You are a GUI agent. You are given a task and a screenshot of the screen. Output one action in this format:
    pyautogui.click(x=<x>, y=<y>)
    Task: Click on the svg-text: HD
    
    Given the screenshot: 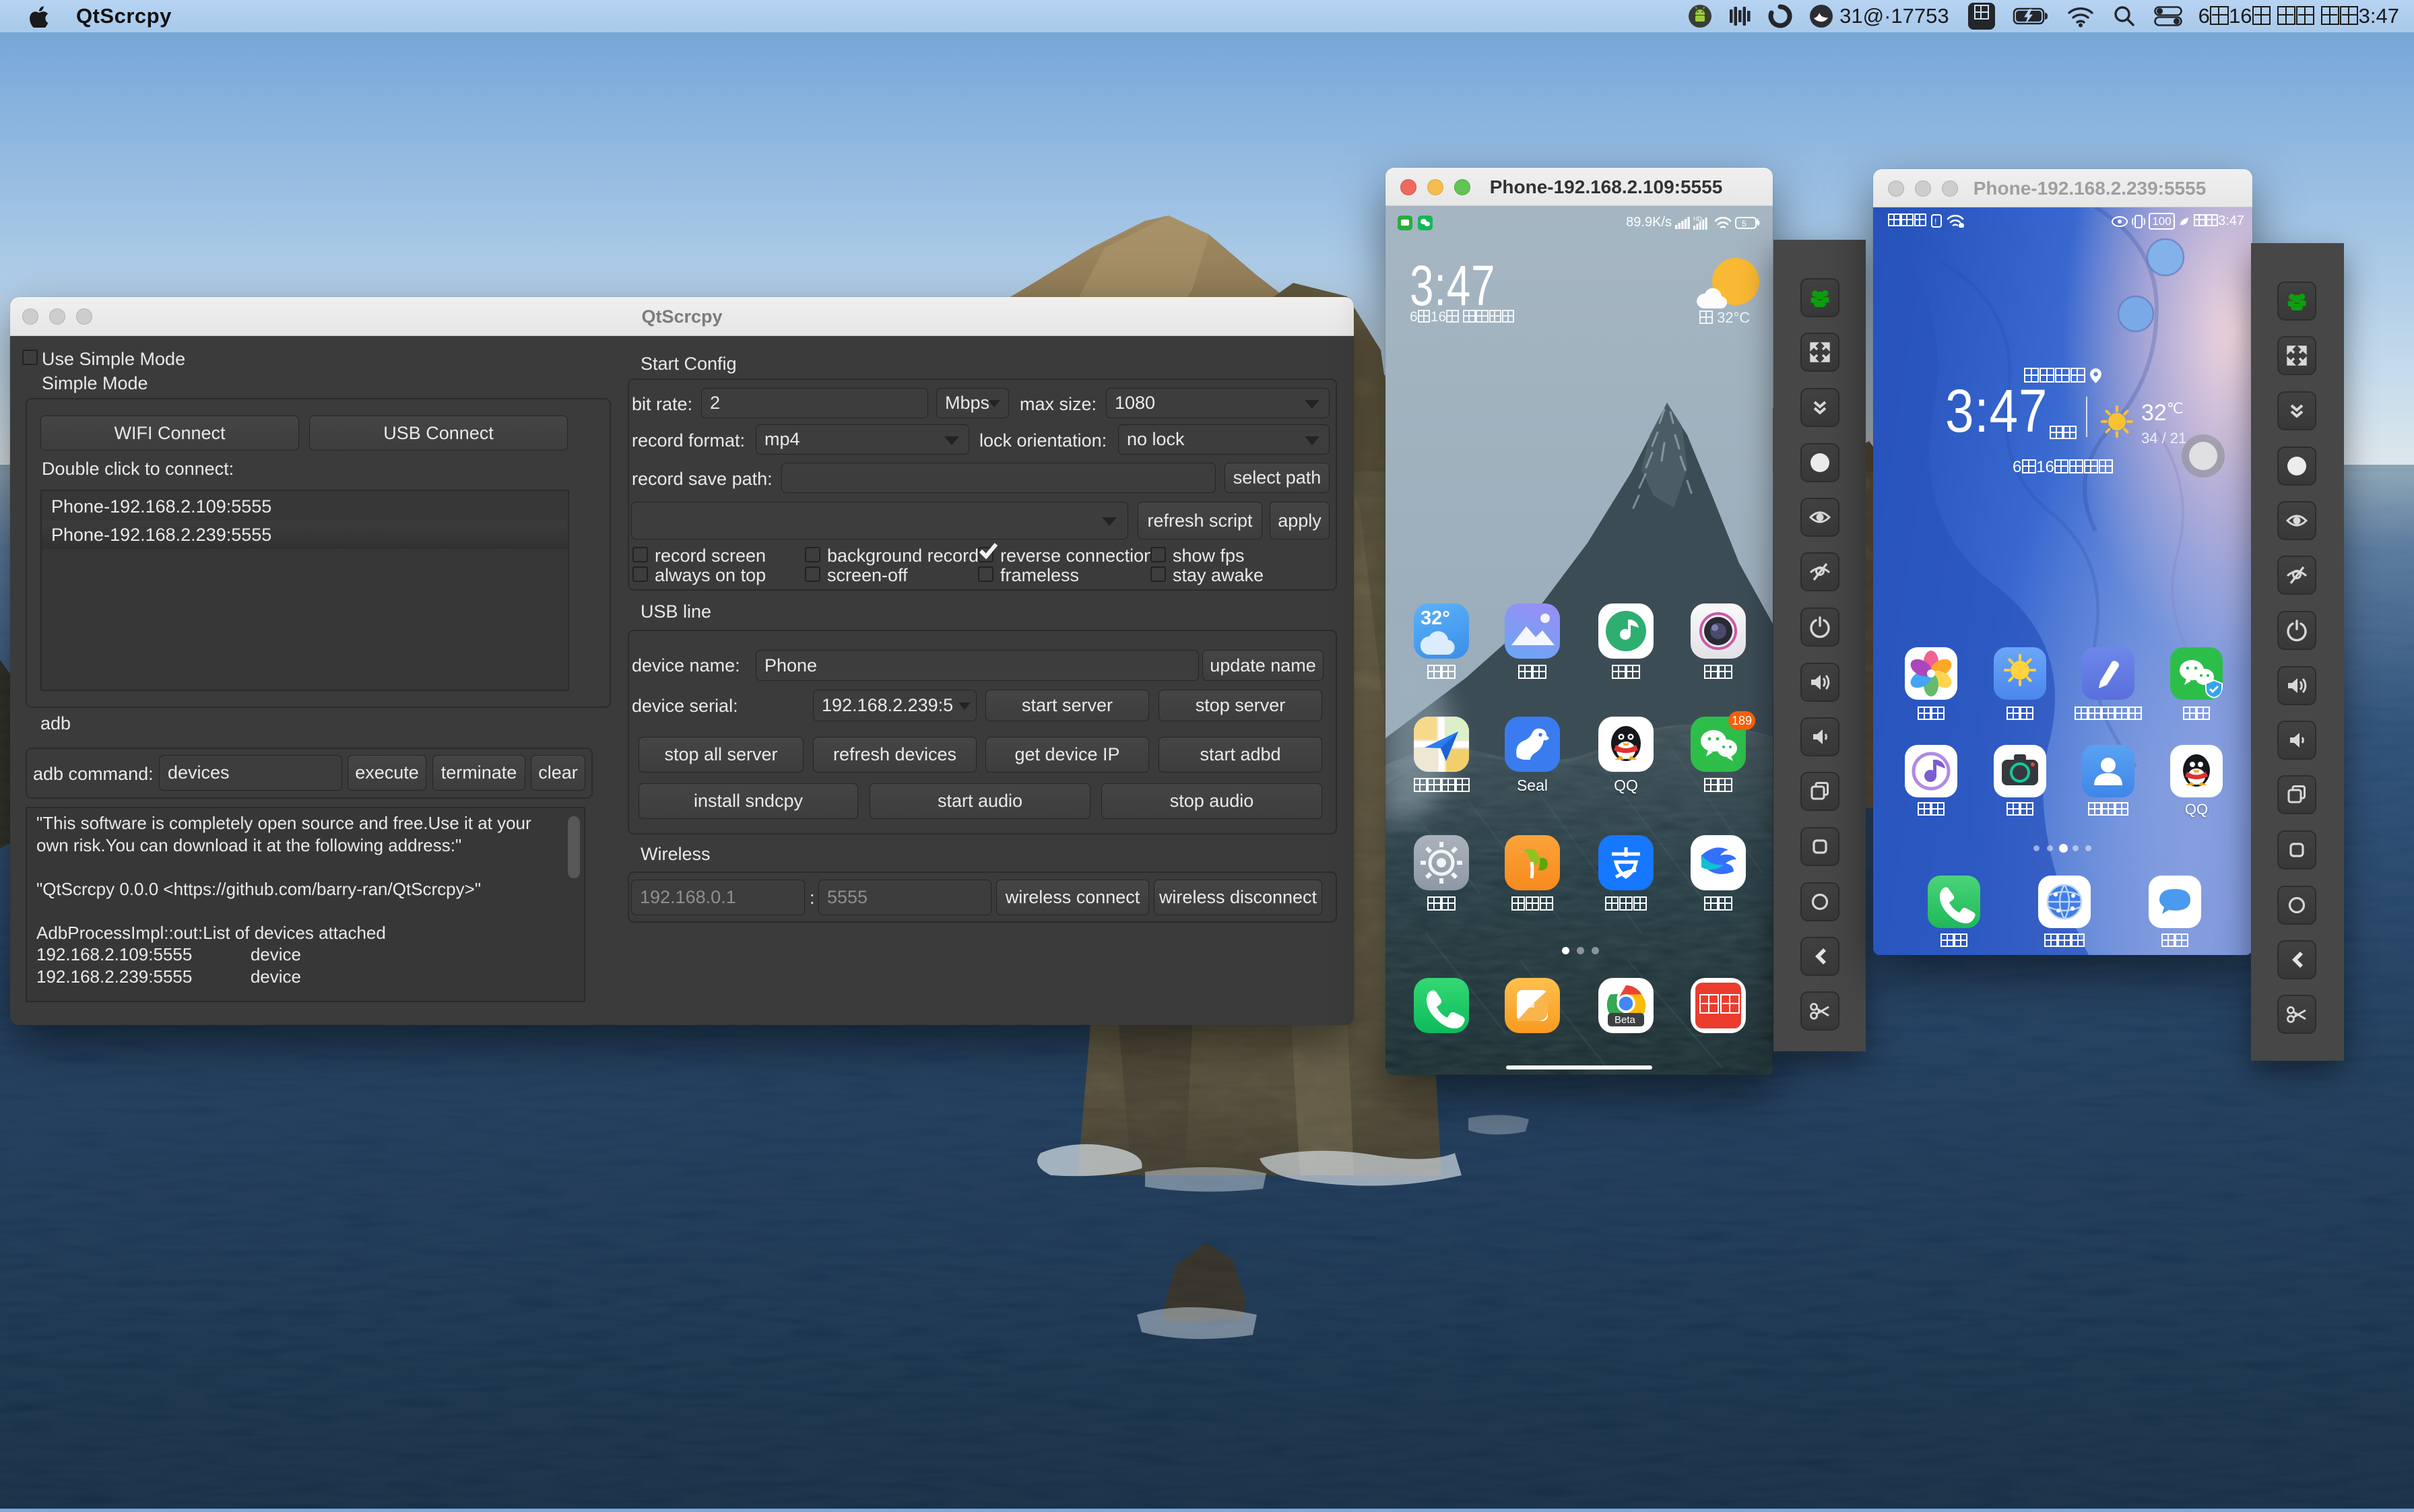 What is the action you would take?
    pyautogui.click(x=1697, y=219)
    